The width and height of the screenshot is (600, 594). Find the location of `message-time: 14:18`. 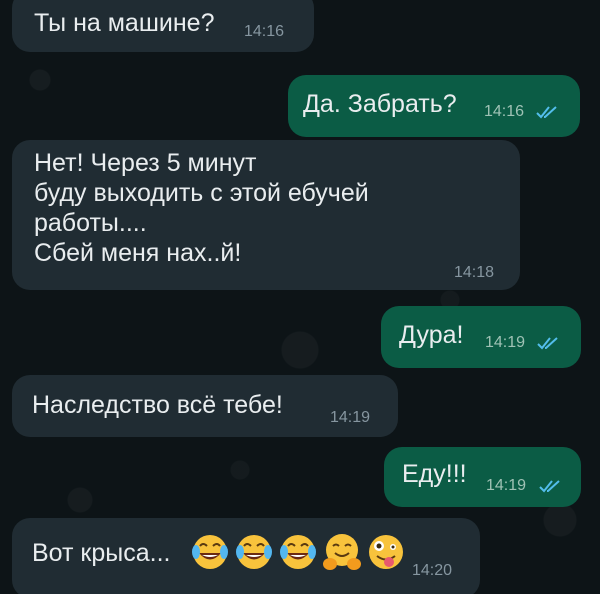

message-time: 14:18 is located at coordinates (474, 272).